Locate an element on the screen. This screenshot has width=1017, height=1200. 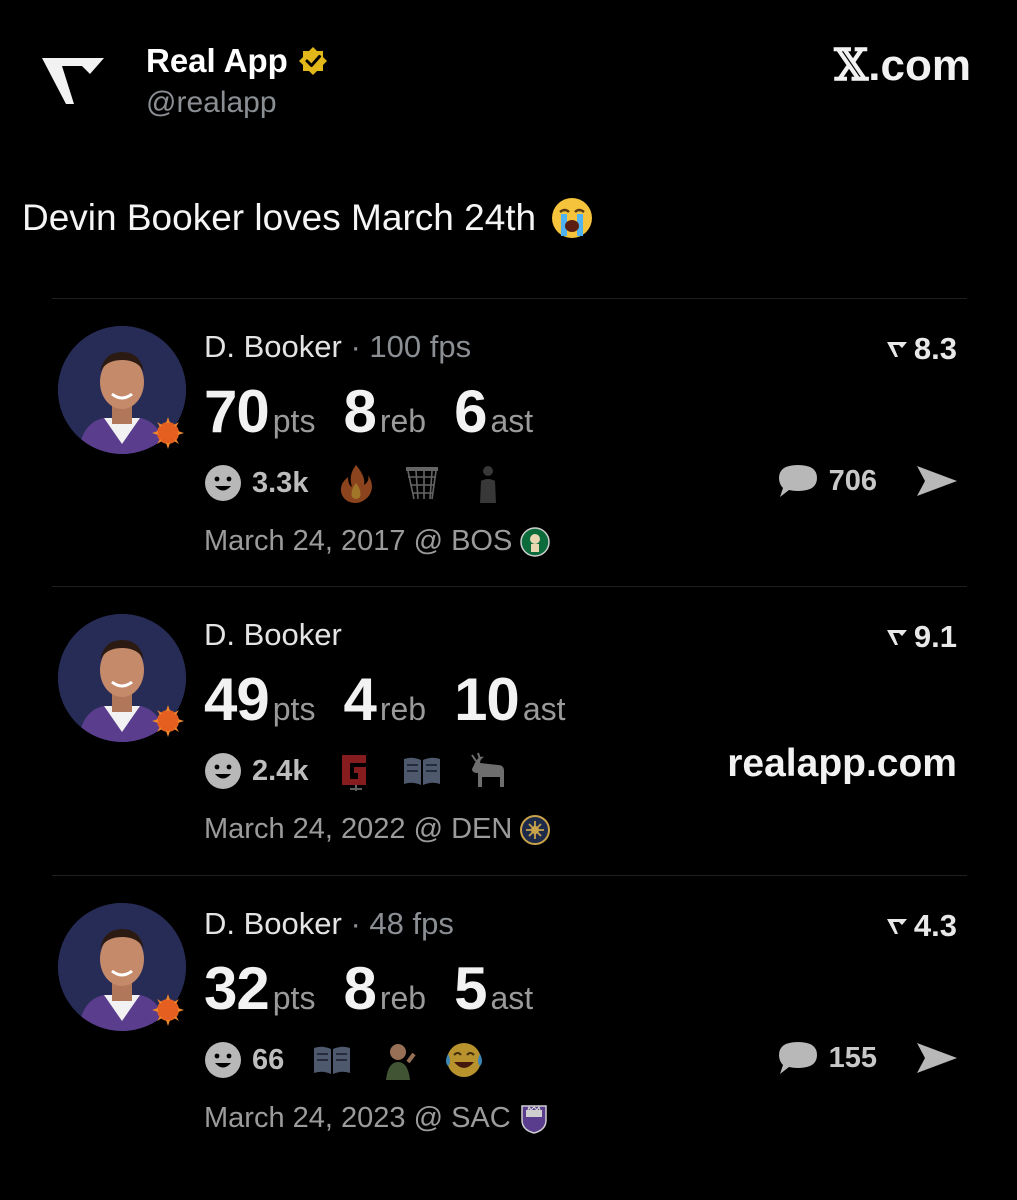
game-date-line: March 24, 2023 @ SAC is located at coordinates (376, 1118).